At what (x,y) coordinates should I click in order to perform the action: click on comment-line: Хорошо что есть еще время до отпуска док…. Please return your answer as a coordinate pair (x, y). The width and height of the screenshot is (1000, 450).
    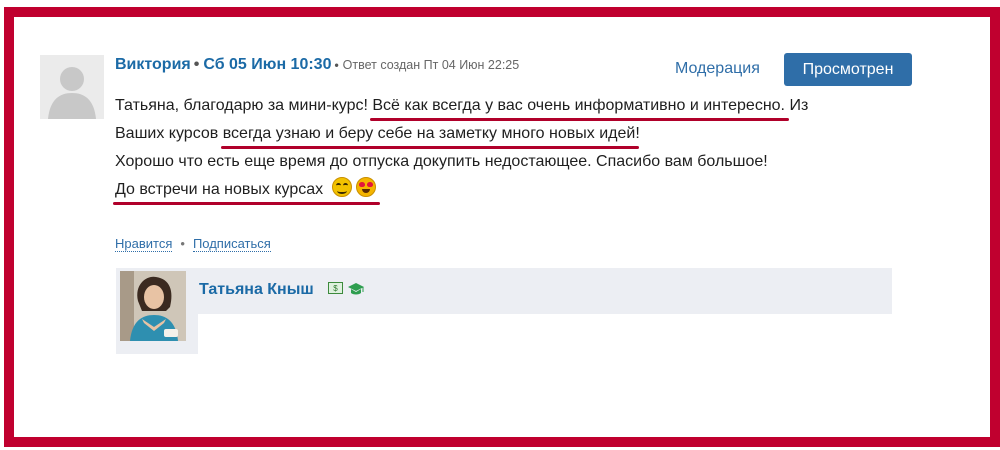
    Looking at the image, I should click on (515, 162).